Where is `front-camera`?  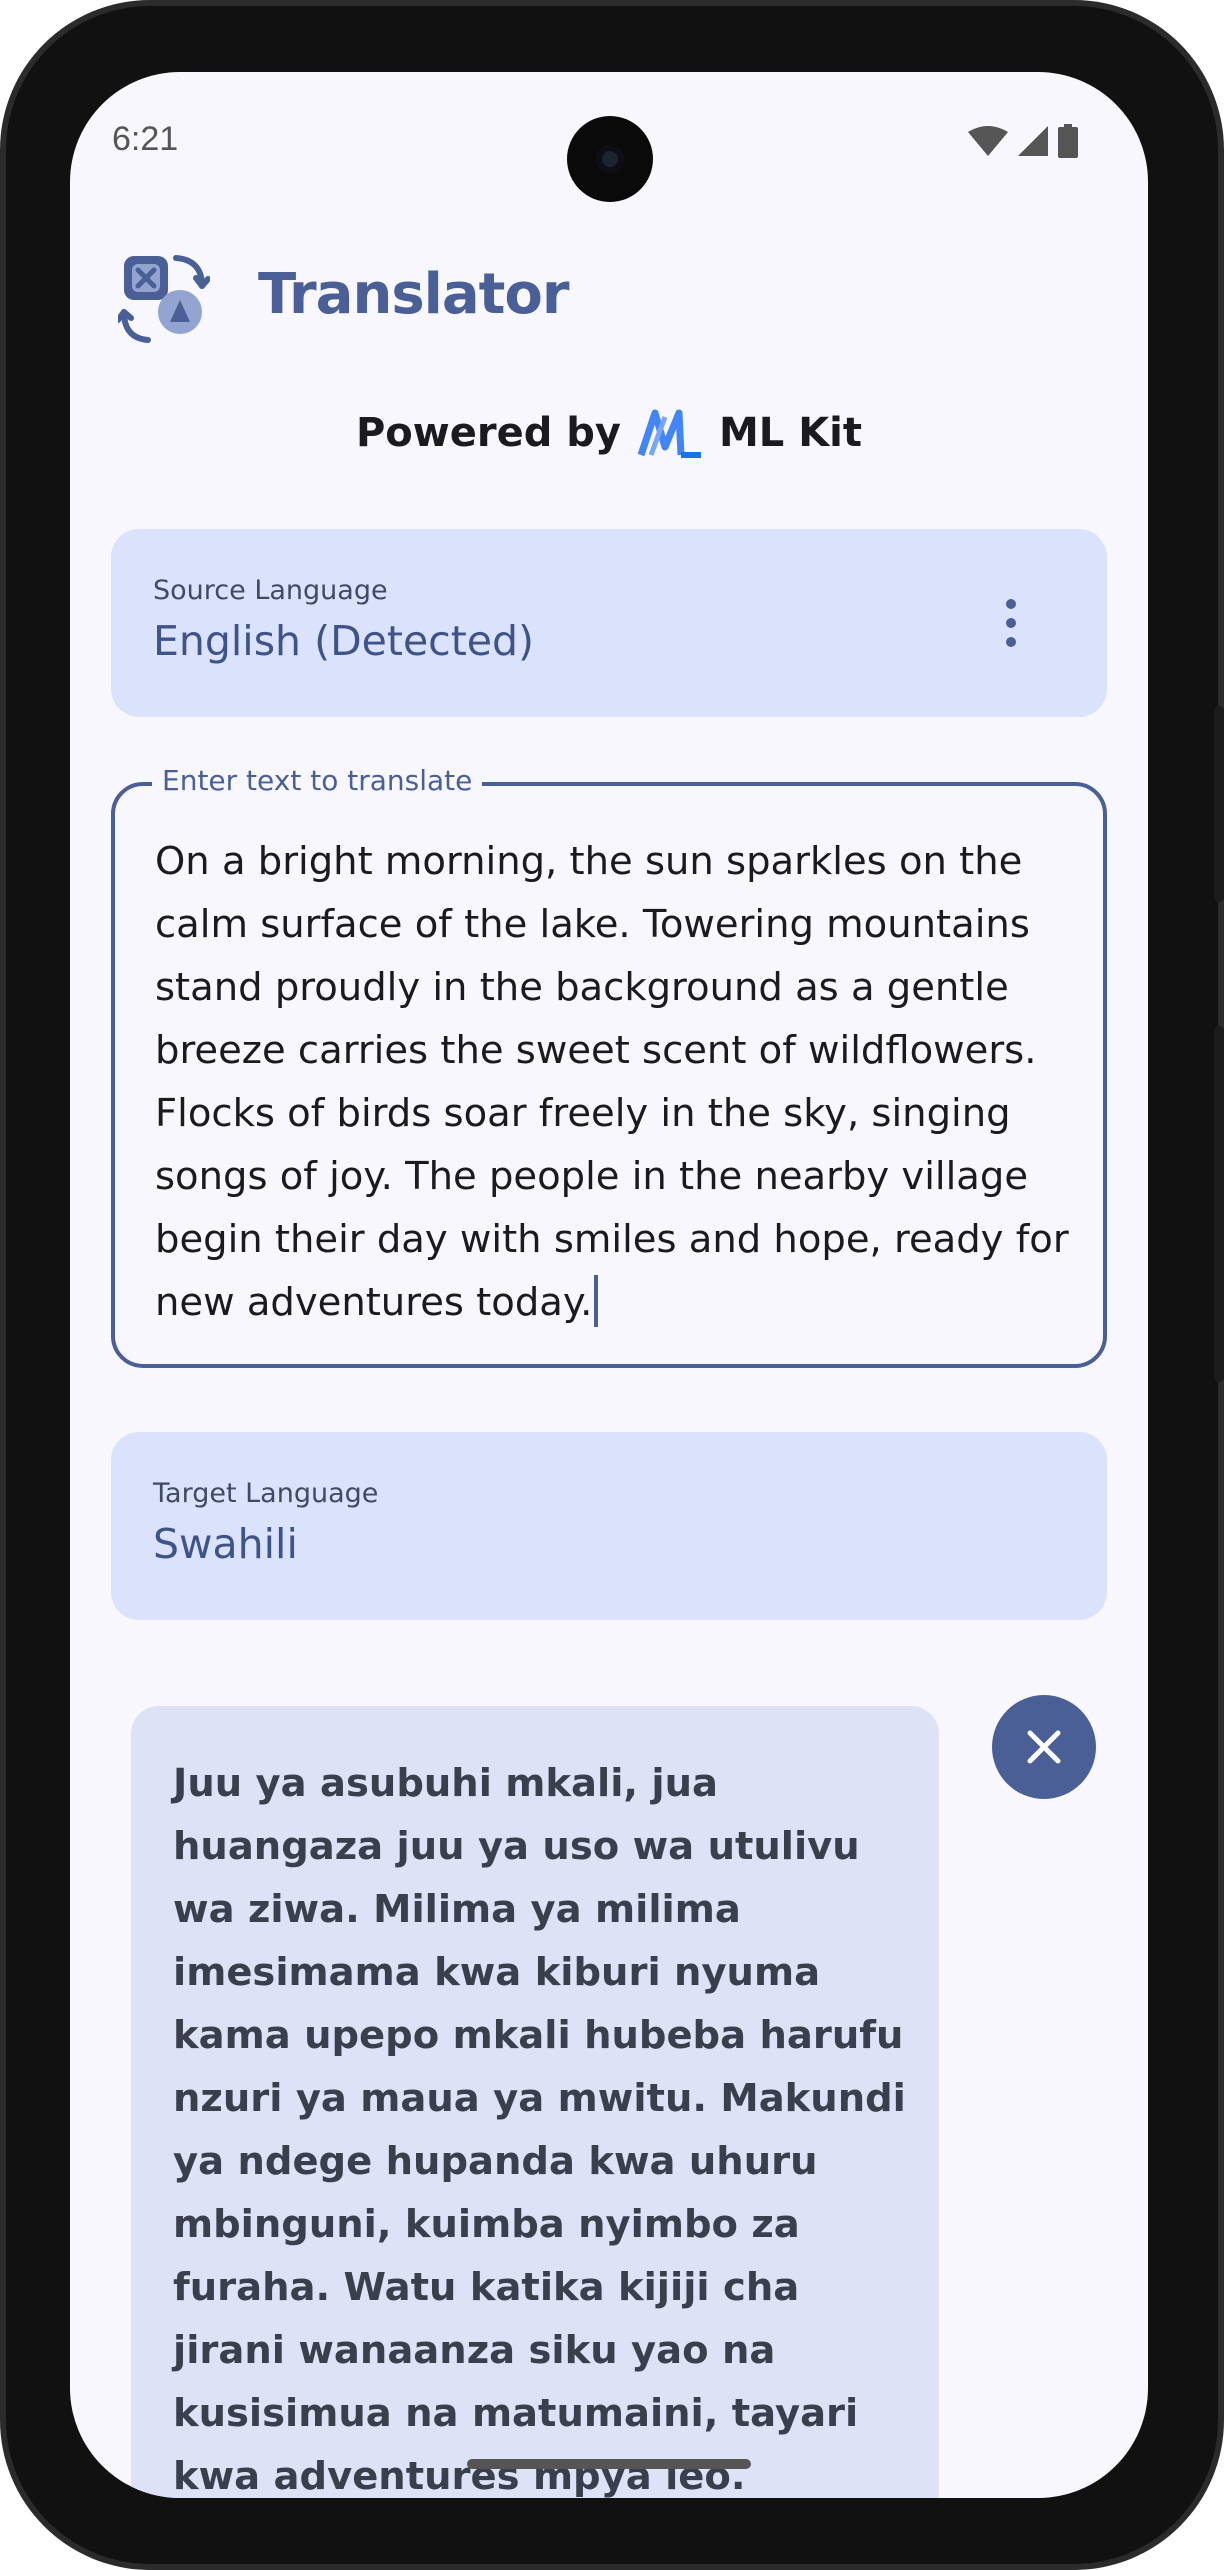
front-camera is located at coordinates (610, 159).